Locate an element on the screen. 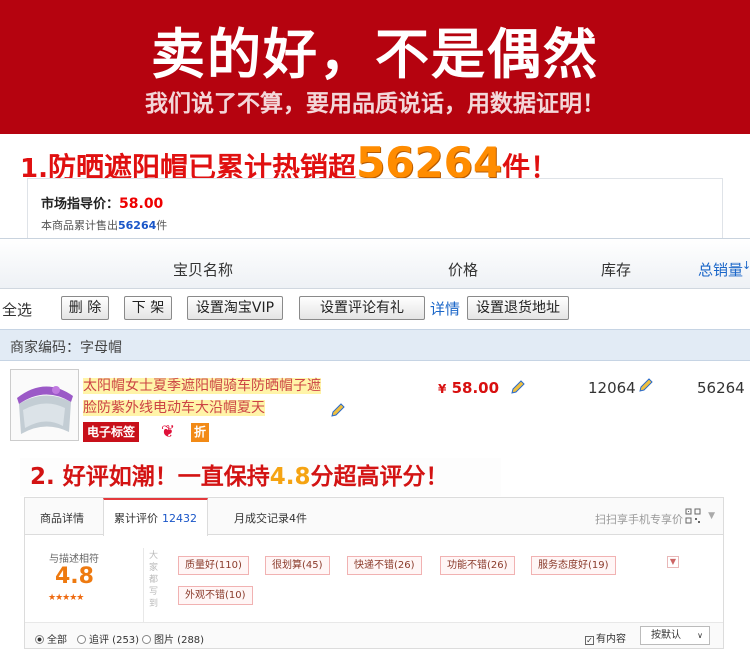 This screenshot has height=654, width=750. price-box: 市场指导价：58.00 本商品累计售出56264件 is located at coordinates (375, 209).